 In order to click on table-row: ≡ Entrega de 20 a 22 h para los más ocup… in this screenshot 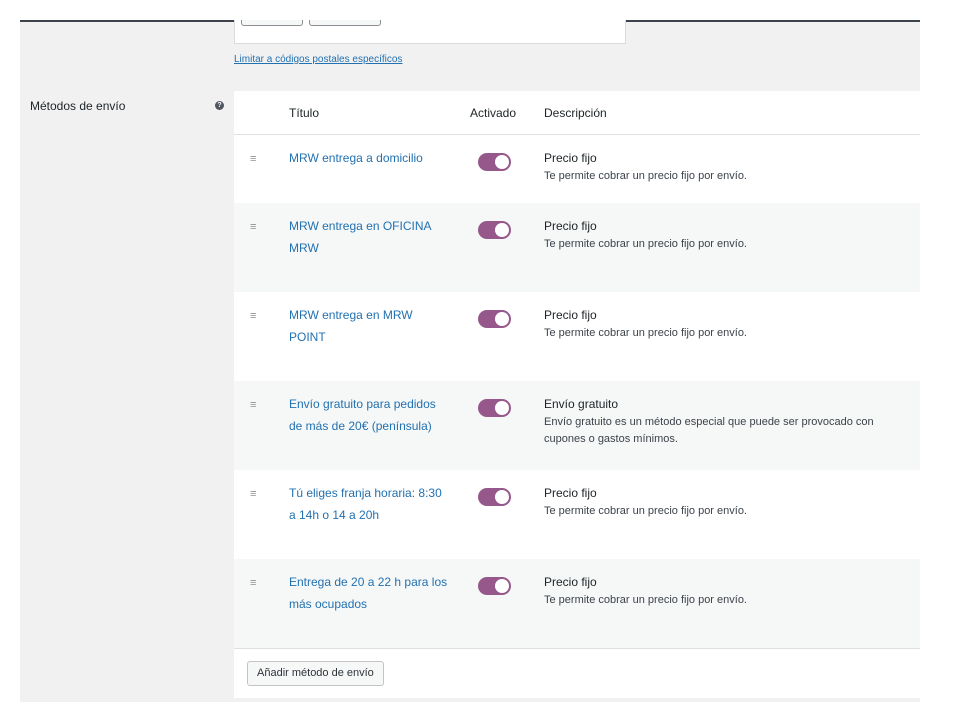, I will do `click(577, 603)`.